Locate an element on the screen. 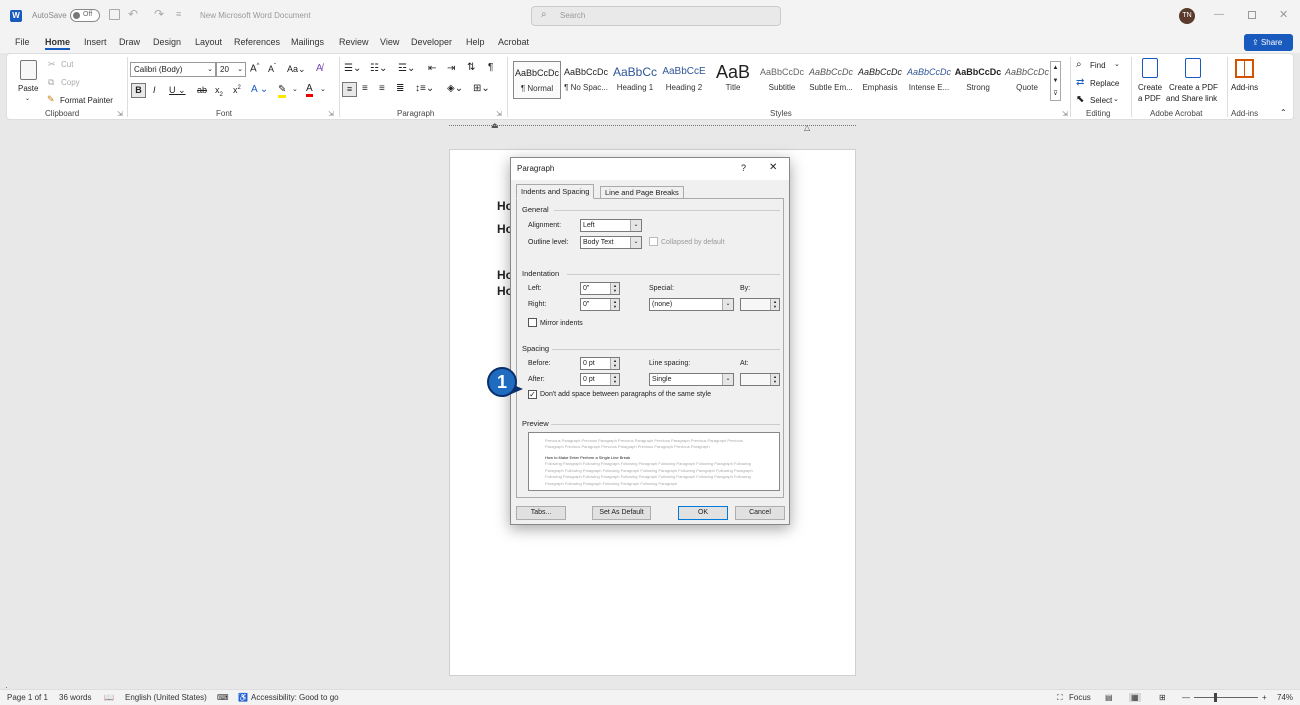 This screenshot has width=1300, height=705. tab-file: File is located at coordinates (22, 42).